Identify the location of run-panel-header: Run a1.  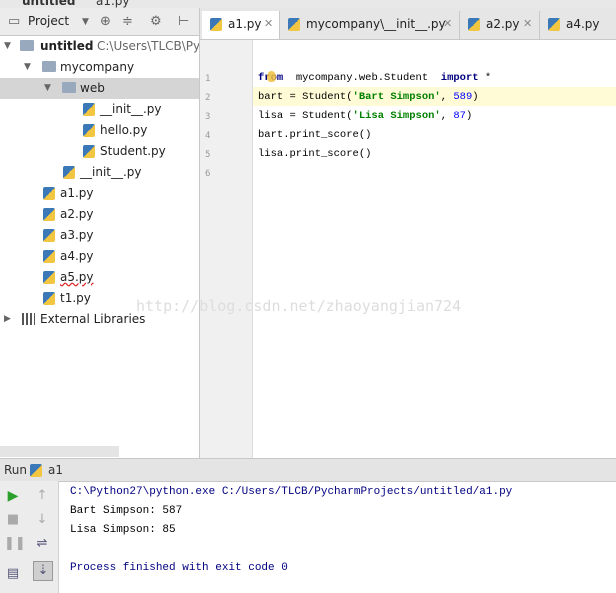
(308, 470).